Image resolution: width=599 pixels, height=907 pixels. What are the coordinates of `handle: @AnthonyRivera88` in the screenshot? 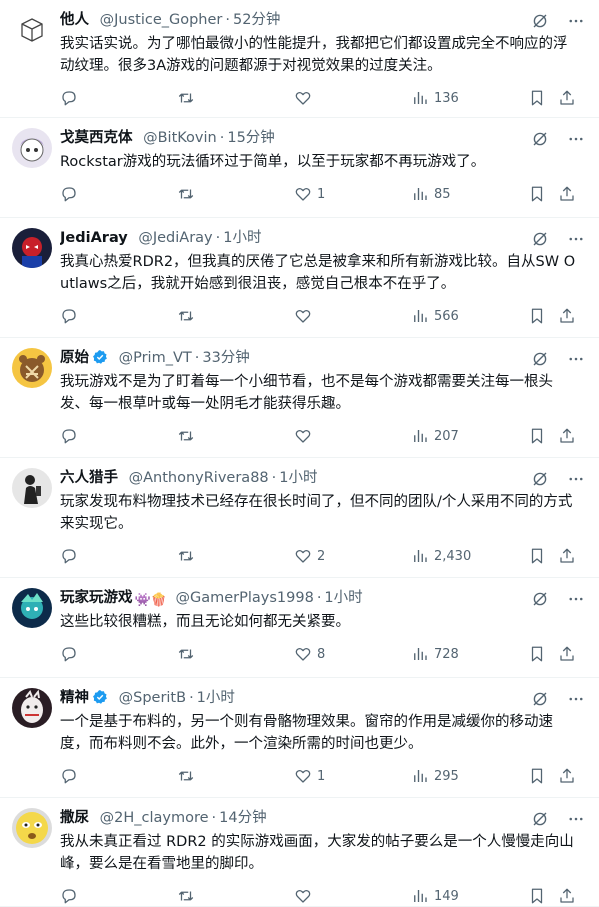 It's located at (199, 478).